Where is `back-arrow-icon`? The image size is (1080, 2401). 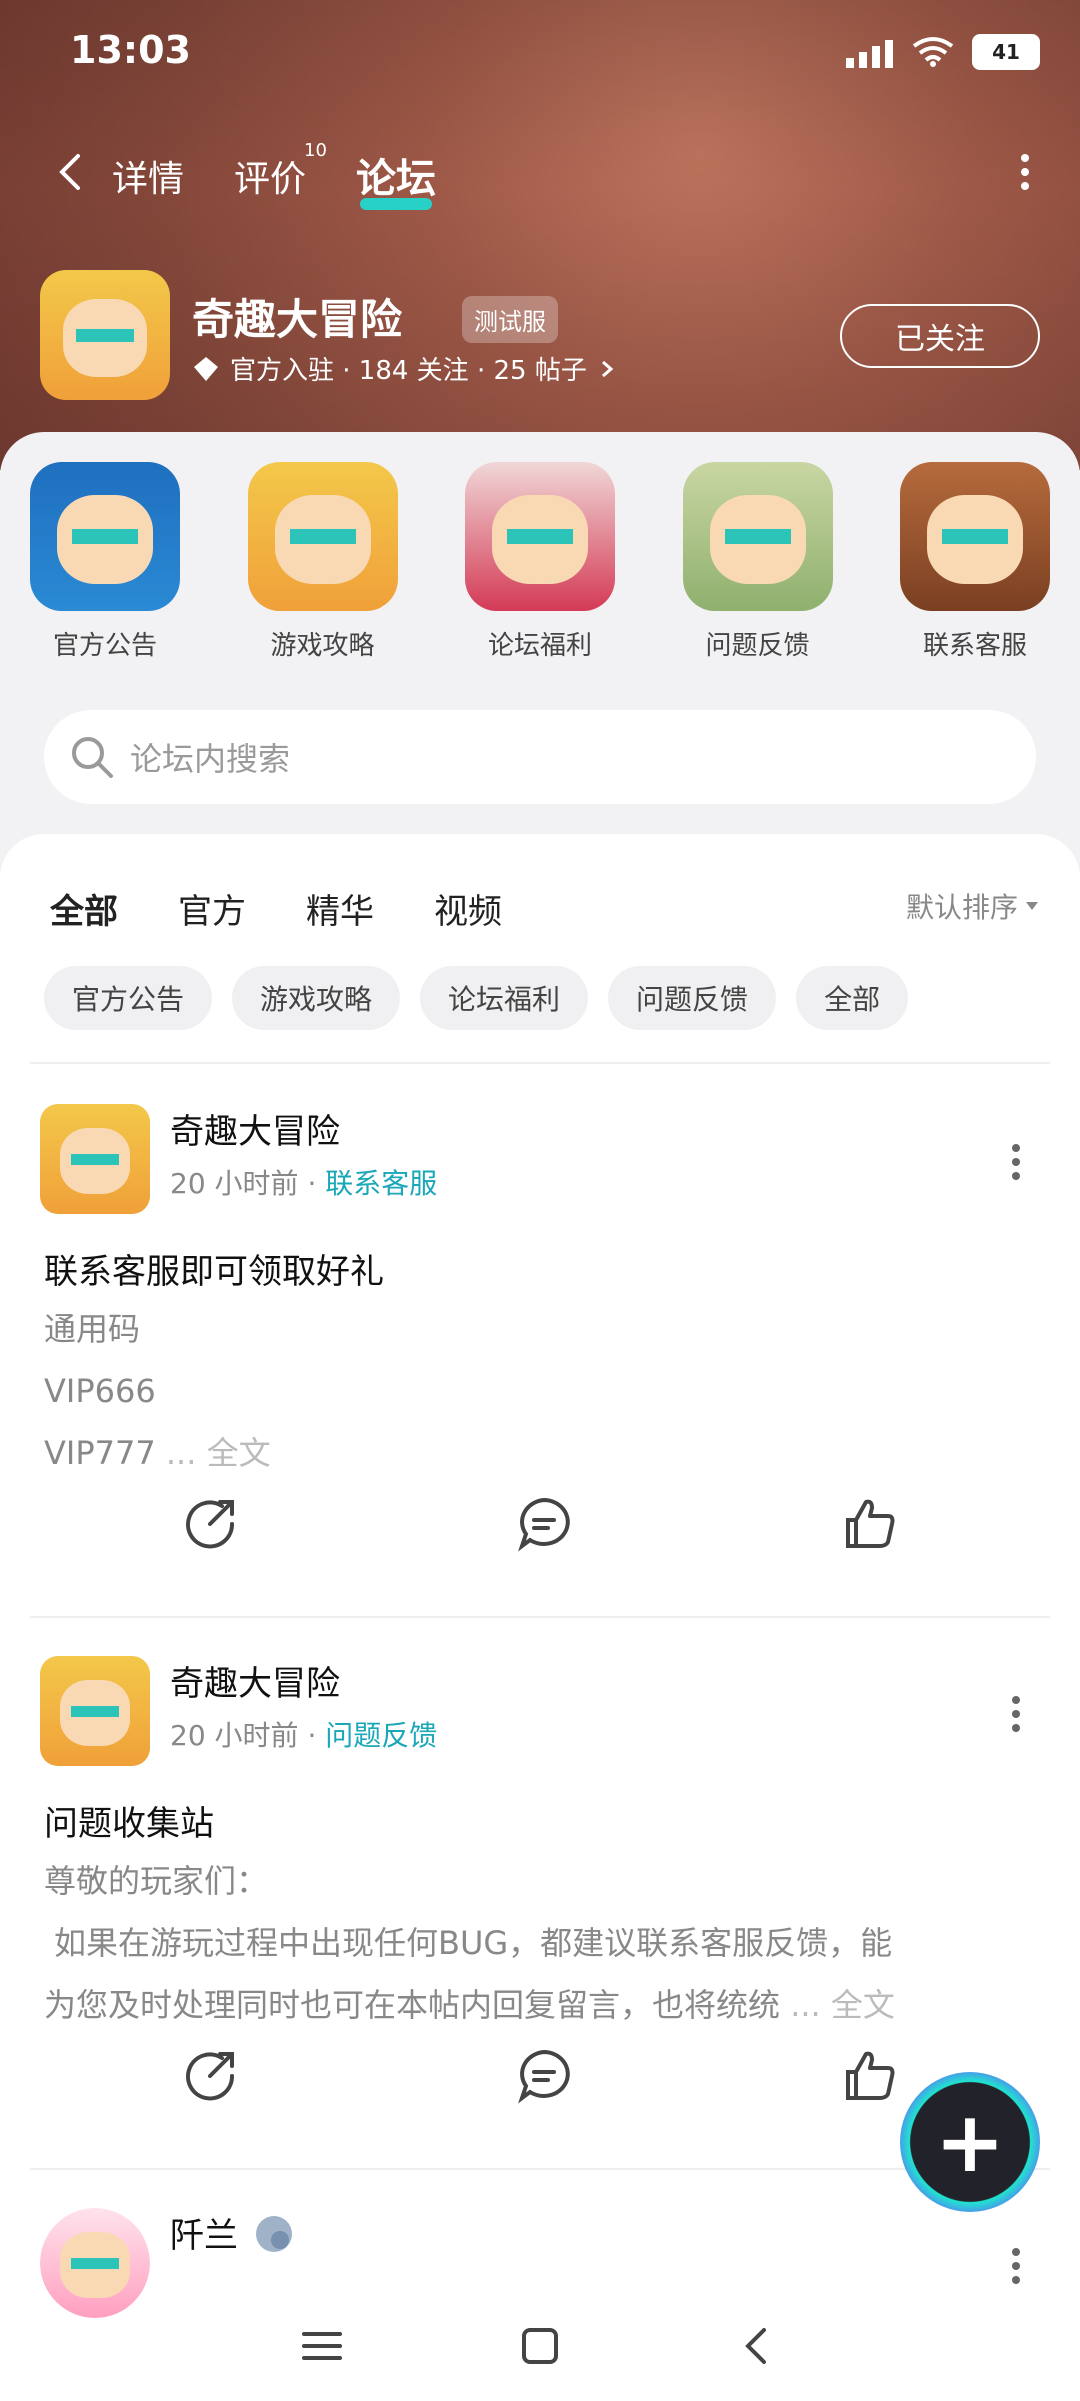 back-arrow-icon is located at coordinates (72, 172).